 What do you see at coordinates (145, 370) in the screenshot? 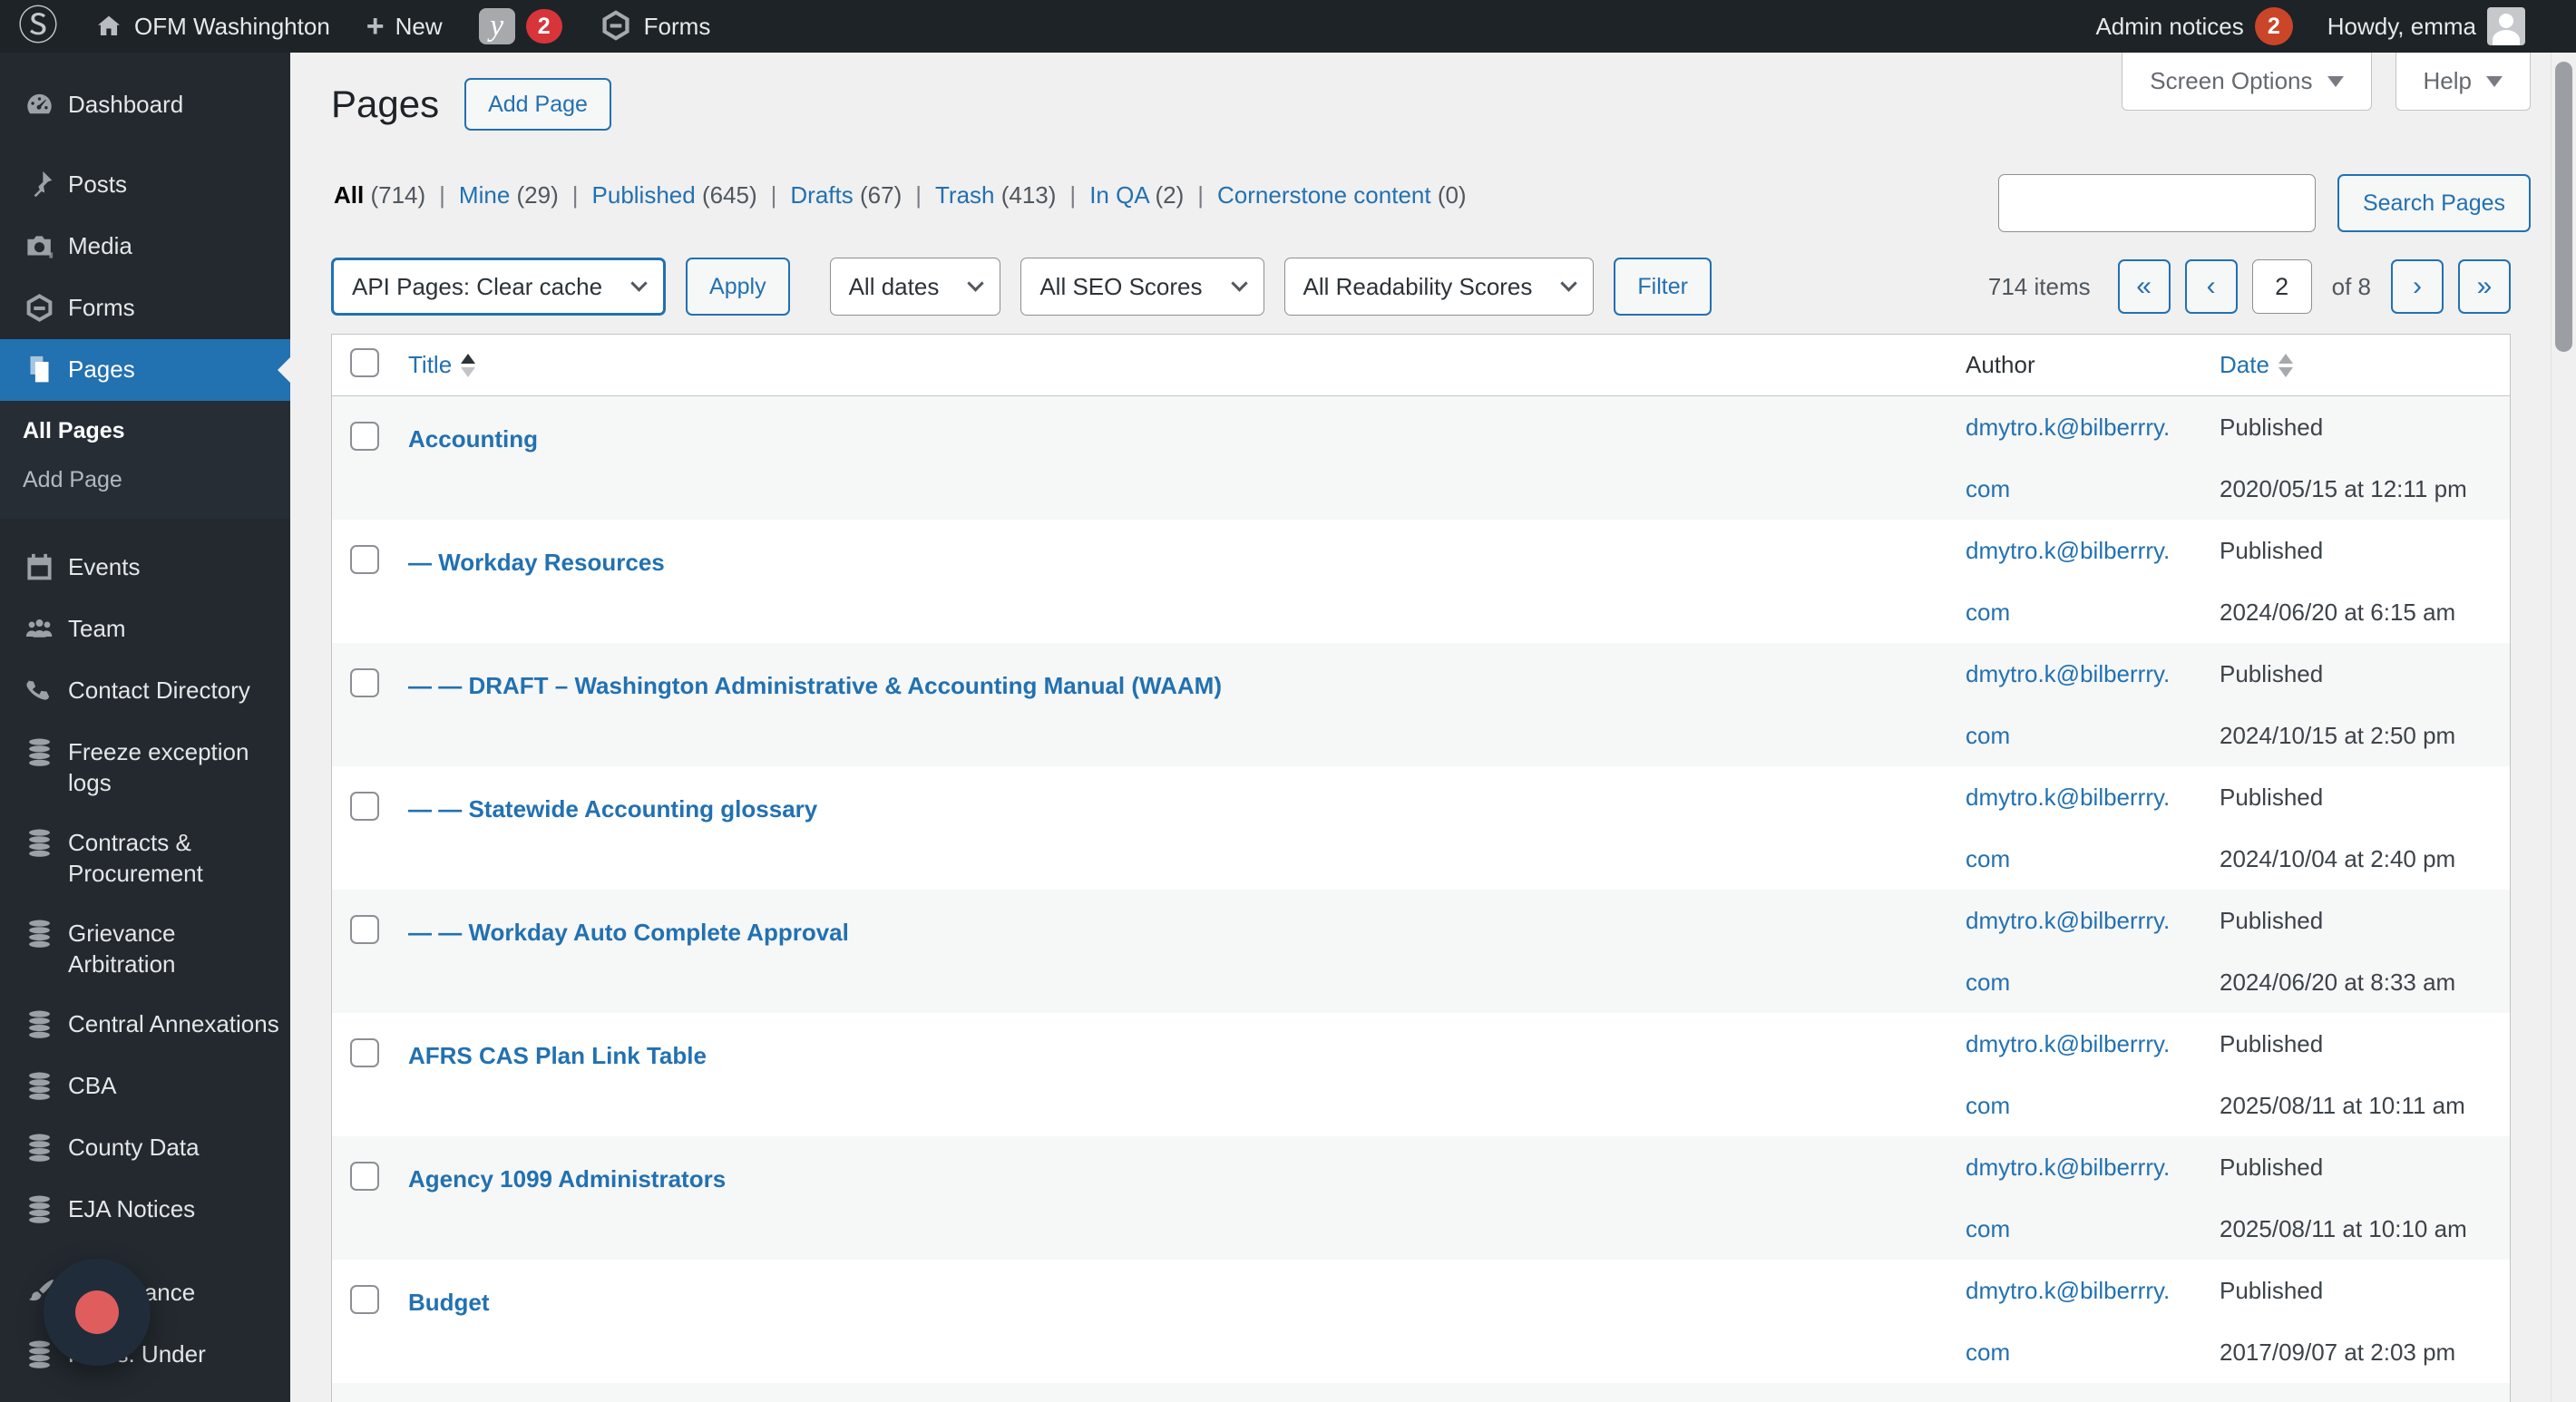
I see `sidebar-item-pages: Pages` at bounding box center [145, 370].